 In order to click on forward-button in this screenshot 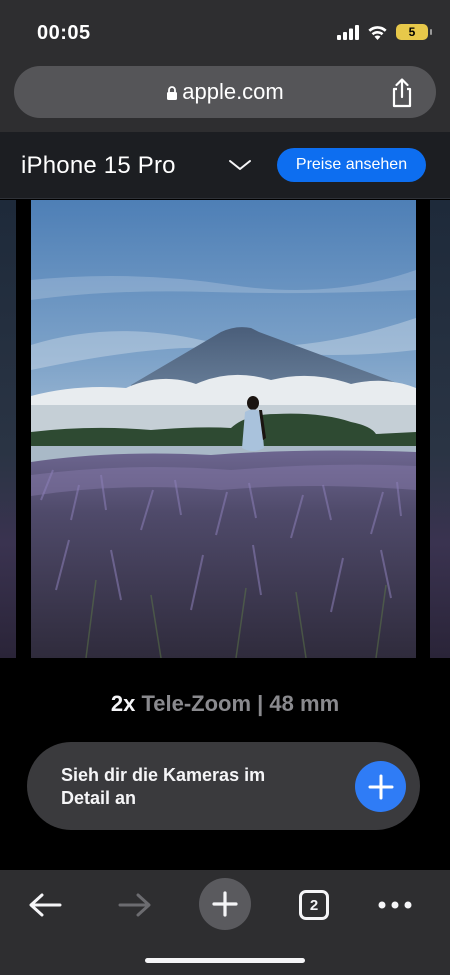, I will do `click(135, 905)`.